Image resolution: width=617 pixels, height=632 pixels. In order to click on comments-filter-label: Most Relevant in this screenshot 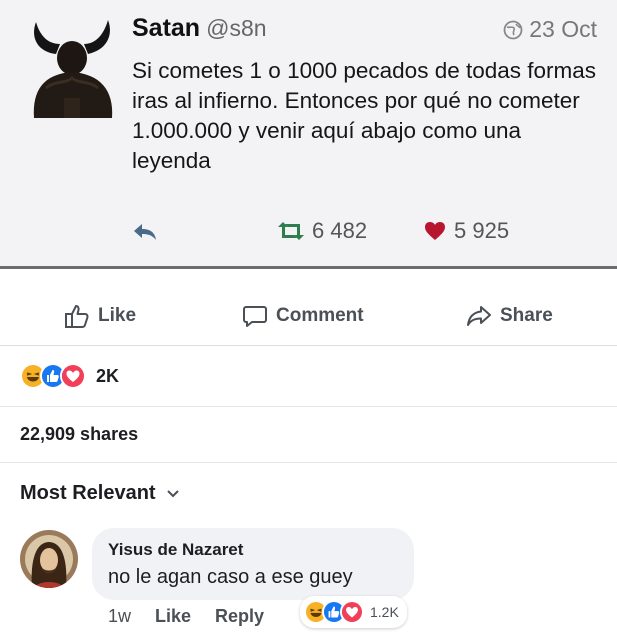, I will do `click(88, 493)`.